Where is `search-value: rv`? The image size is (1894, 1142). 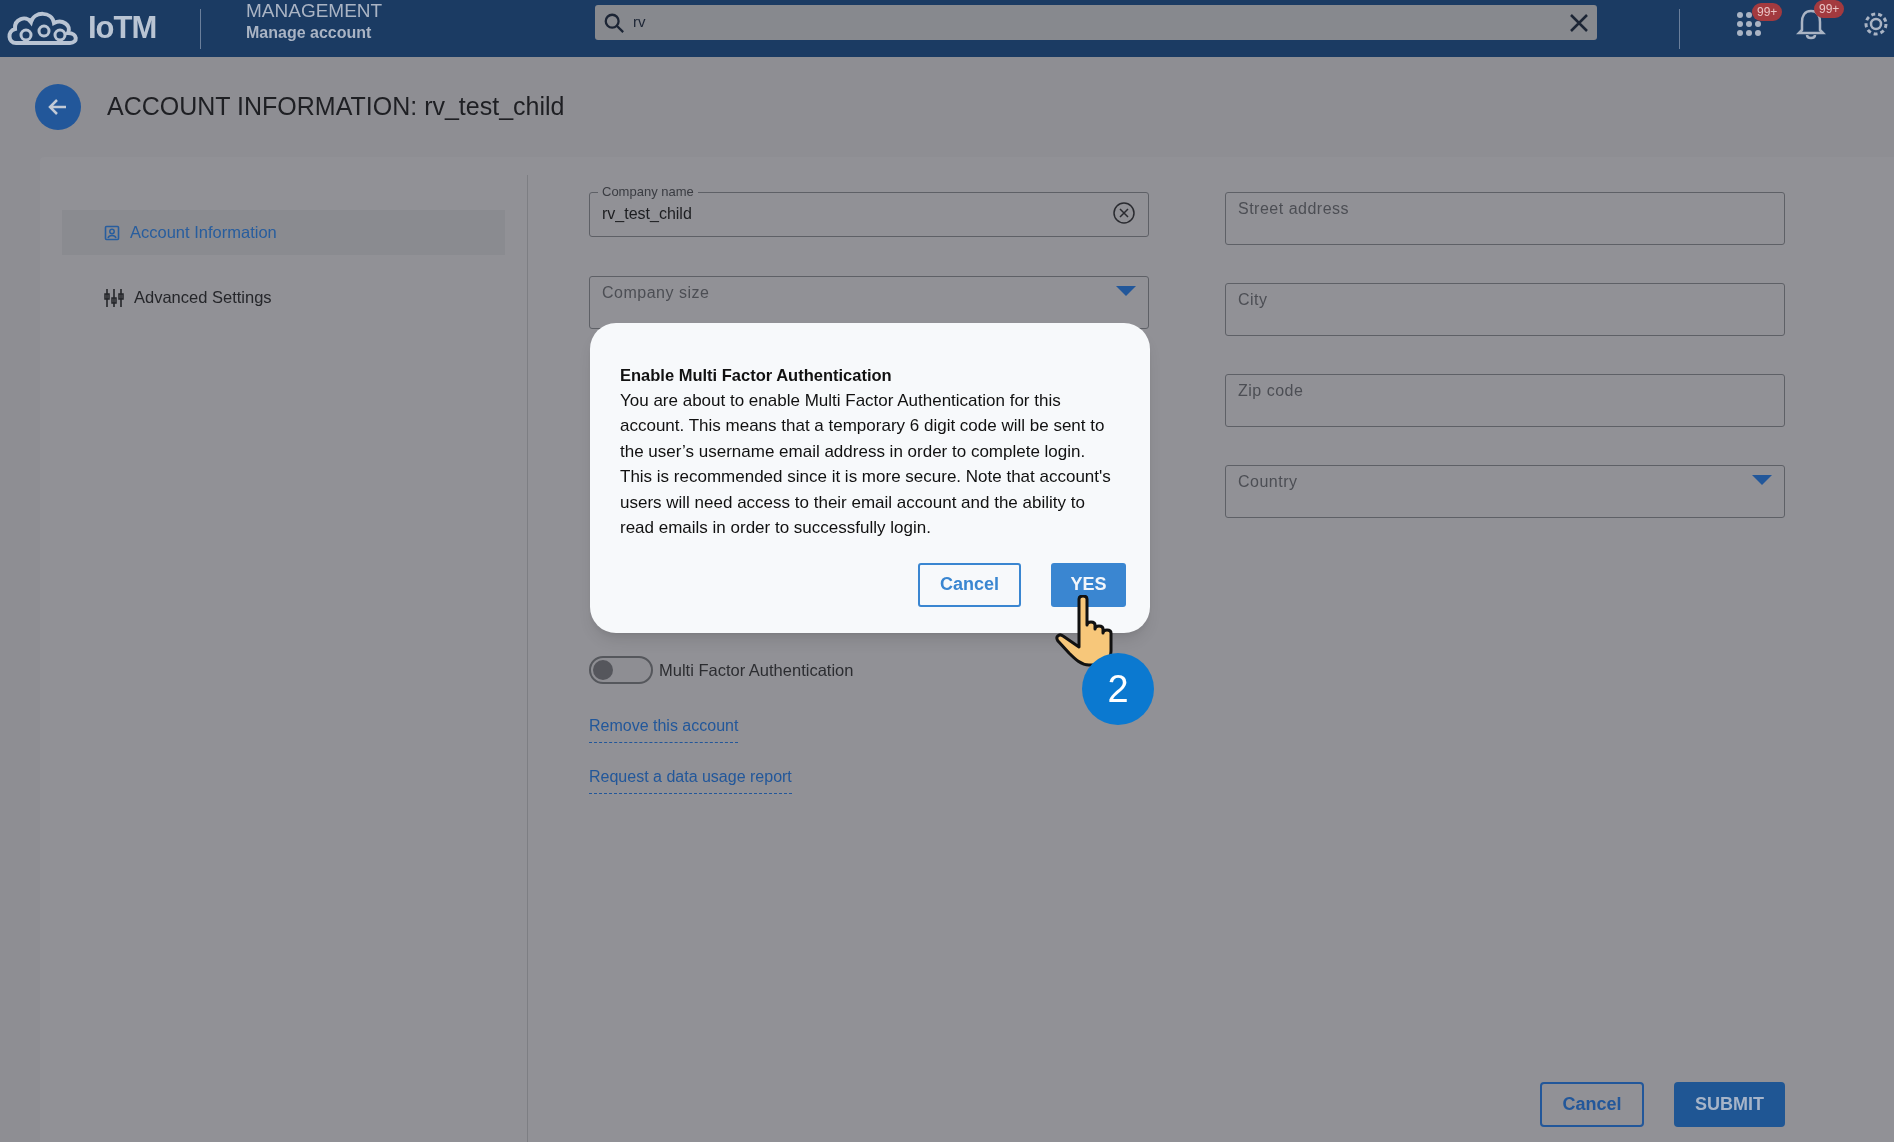 search-value: rv is located at coordinates (639, 22).